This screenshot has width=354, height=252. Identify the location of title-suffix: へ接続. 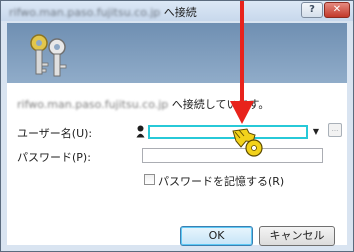
(180, 12).